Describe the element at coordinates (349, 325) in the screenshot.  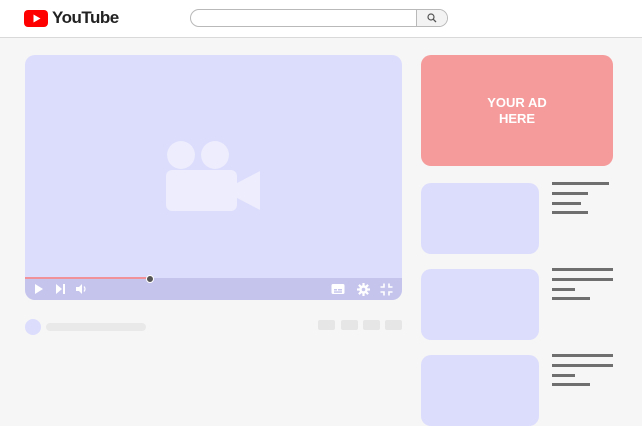
I see `video-action-dislike` at that location.